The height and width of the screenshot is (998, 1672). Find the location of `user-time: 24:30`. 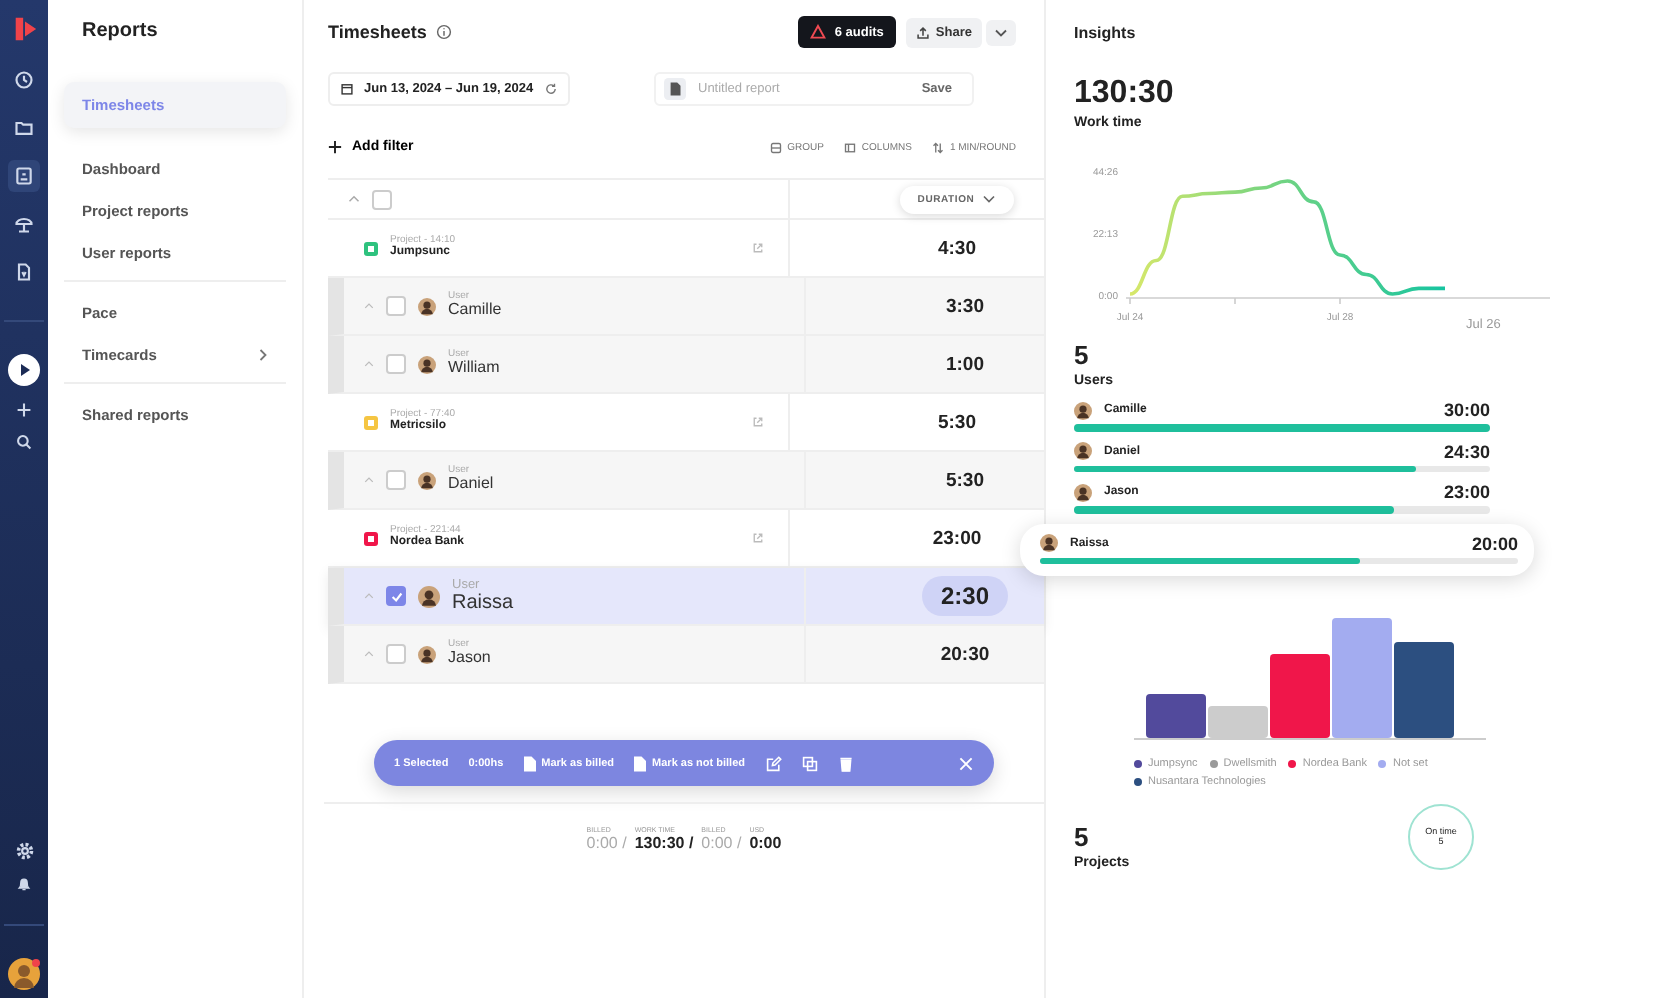

user-time: 24:30 is located at coordinates (1466, 451).